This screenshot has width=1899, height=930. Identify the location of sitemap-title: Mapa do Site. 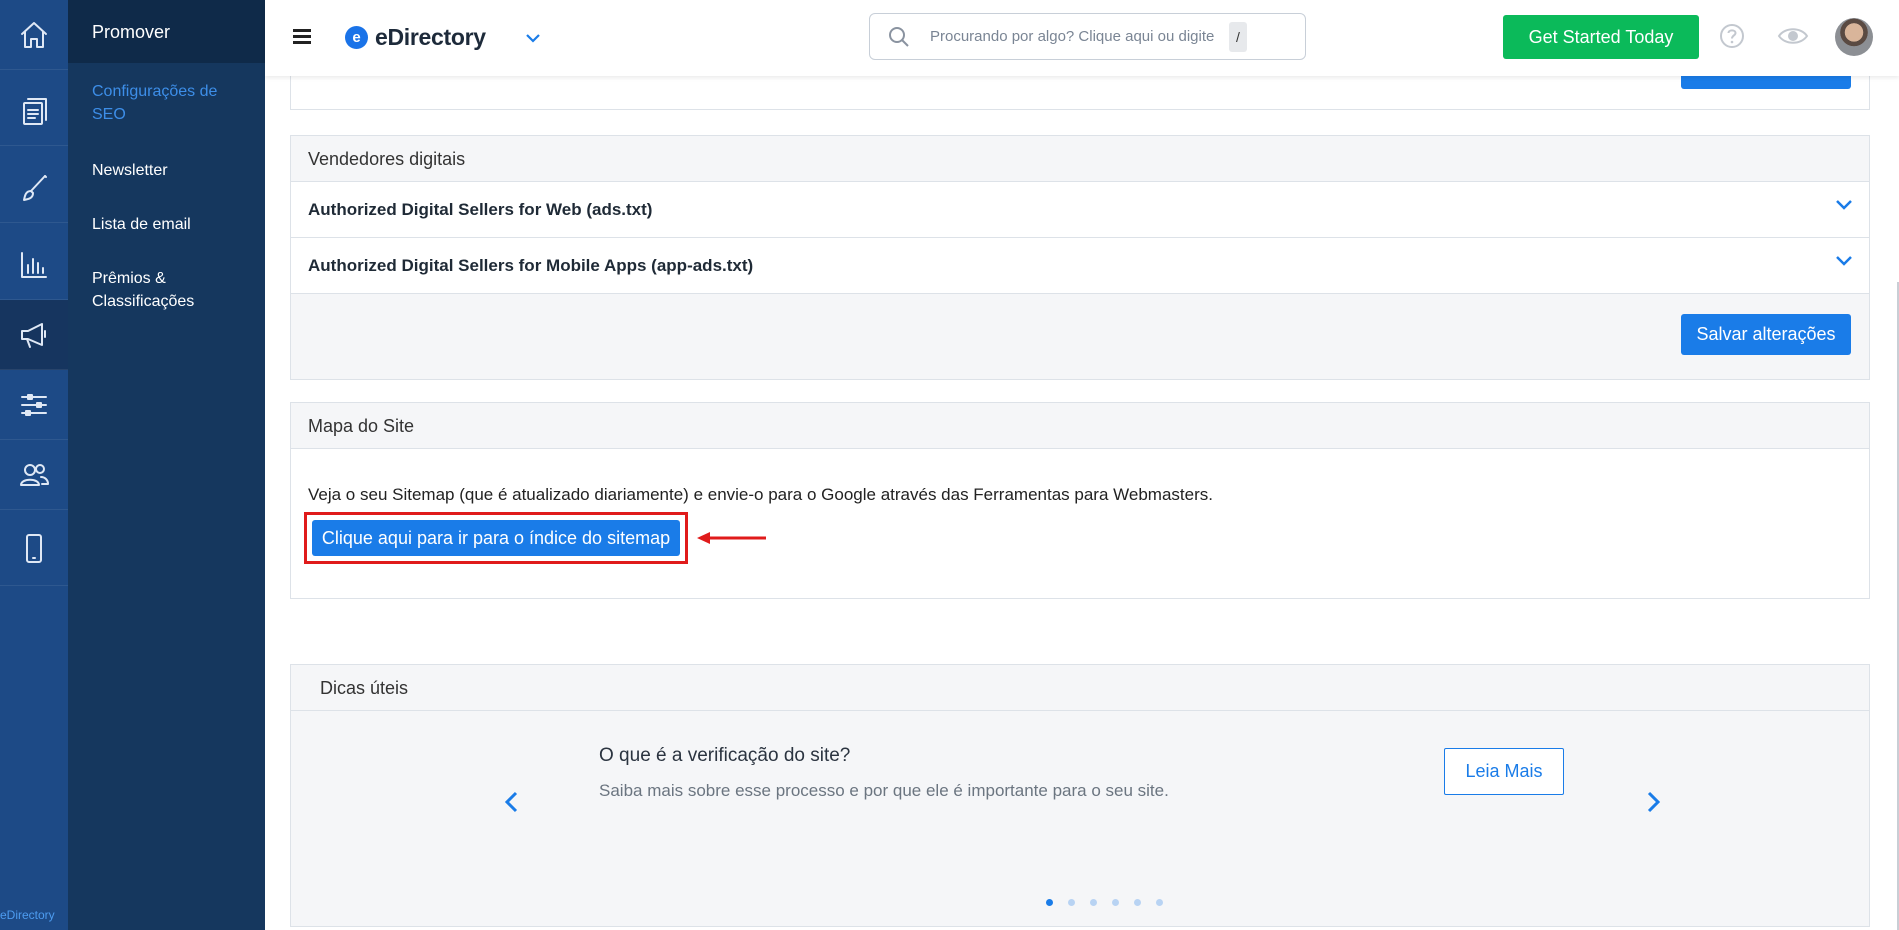
(1080, 426).